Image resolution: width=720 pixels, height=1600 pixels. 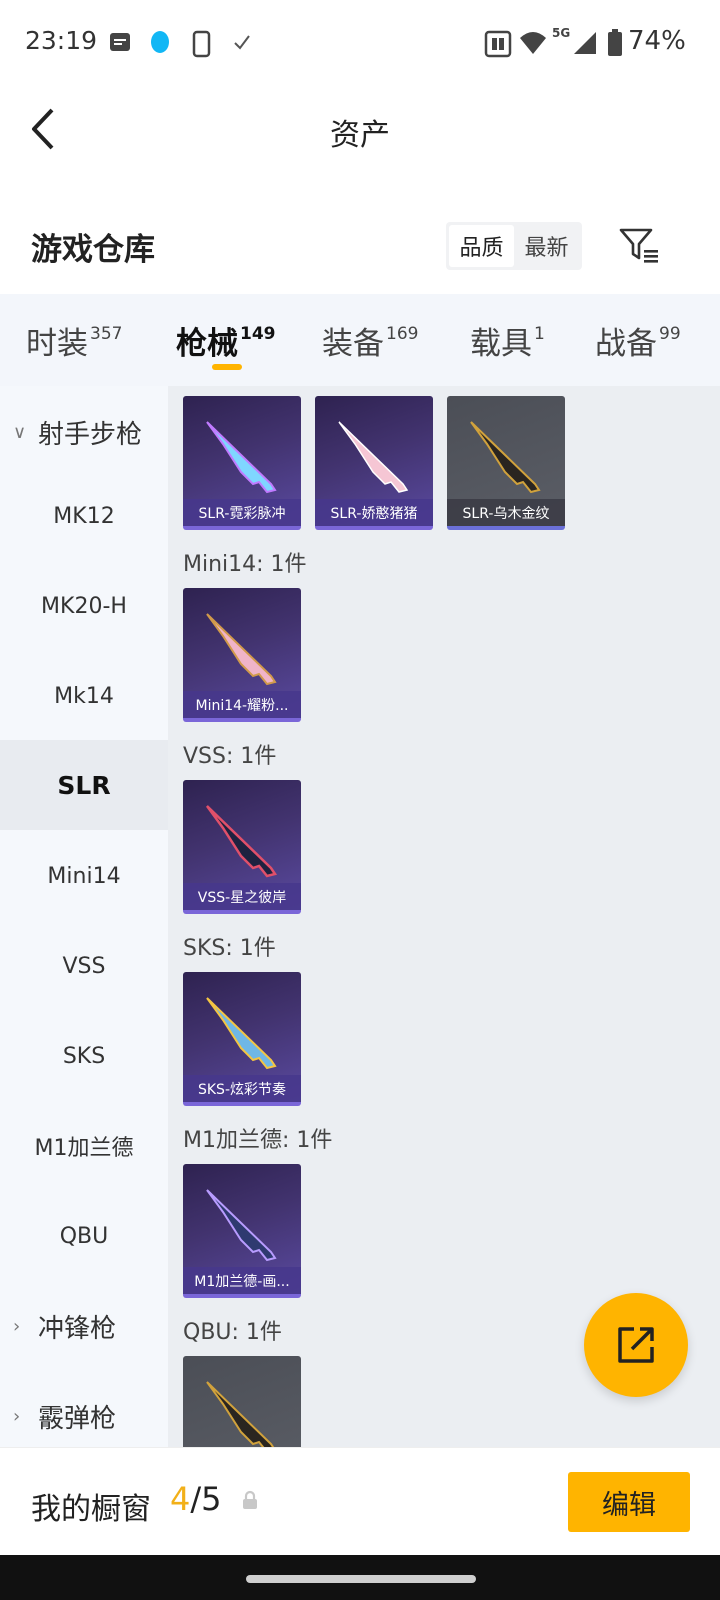 What do you see at coordinates (227, 367) in the screenshot?
I see `active-tab-indicator` at bounding box center [227, 367].